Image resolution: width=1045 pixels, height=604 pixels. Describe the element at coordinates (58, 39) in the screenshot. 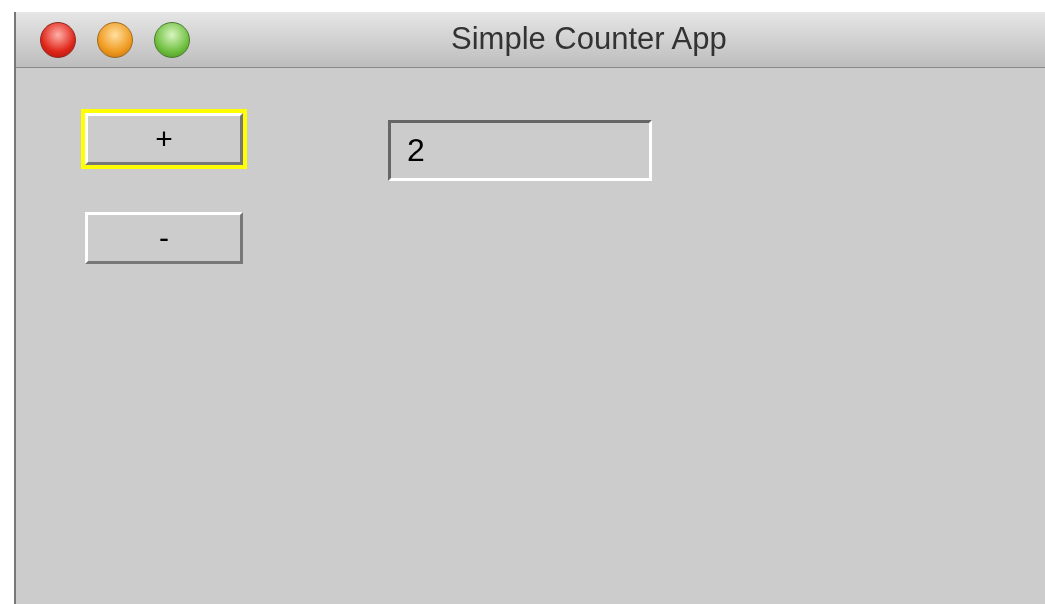

I see `close-button` at that location.